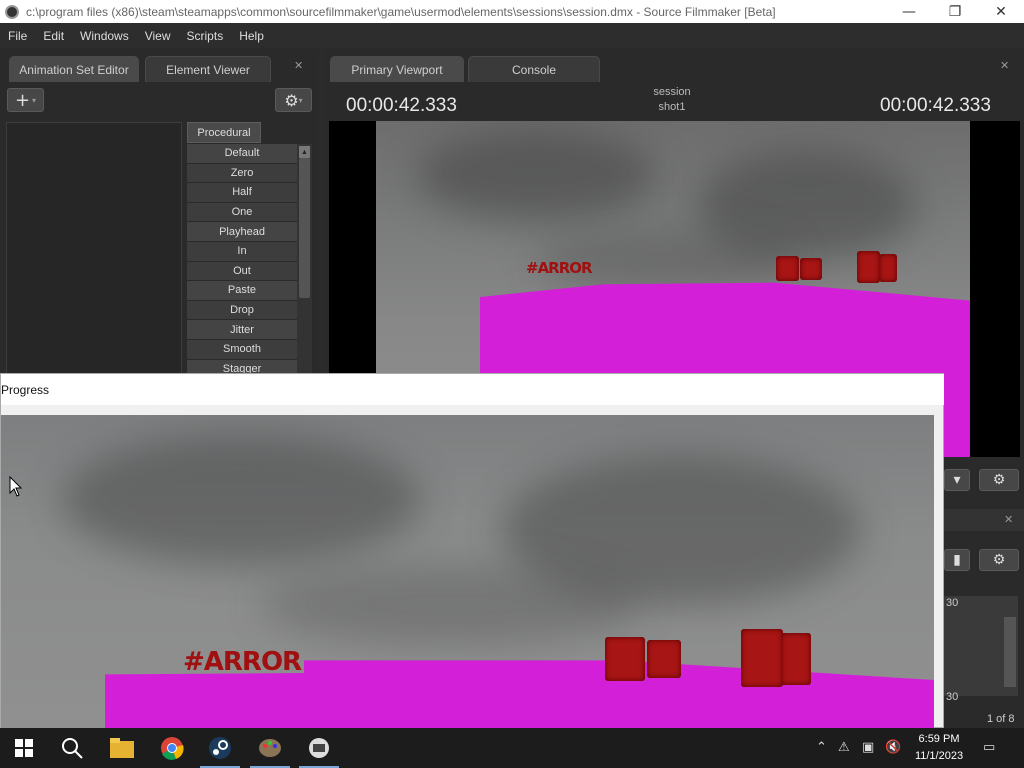 This screenshot has width=1024, height=768. Describe the element at coordinates (319, 748) in the screenshot. I see `sfm-taskbar-icon` at that location.